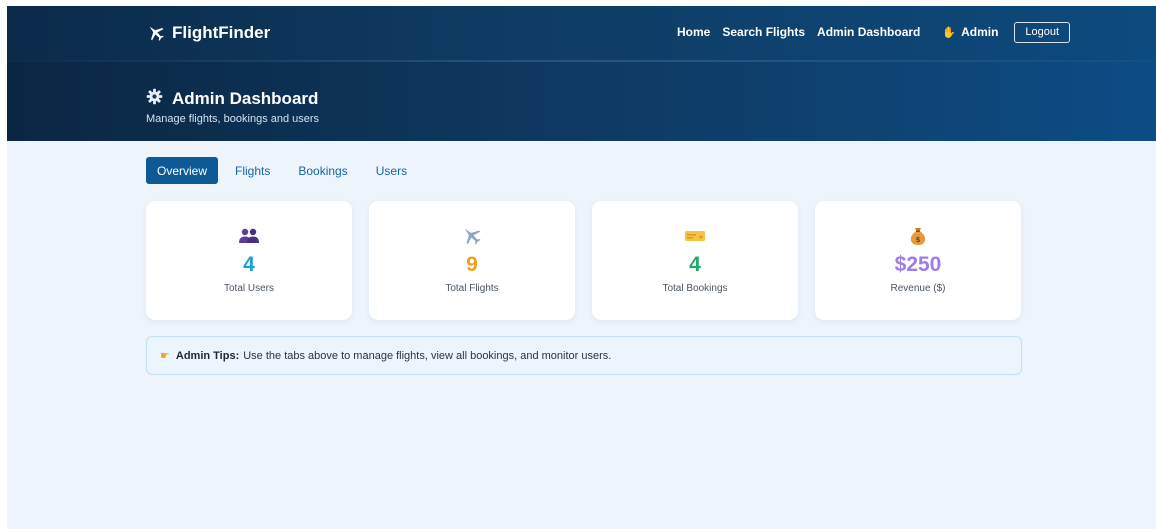 The height and width of the screenshot is (529, 1156). Describe the element at coordinates (868, 32) in the screenshot. I see `nav-admin-dashboard-link: Admin Dashboard` at that location.